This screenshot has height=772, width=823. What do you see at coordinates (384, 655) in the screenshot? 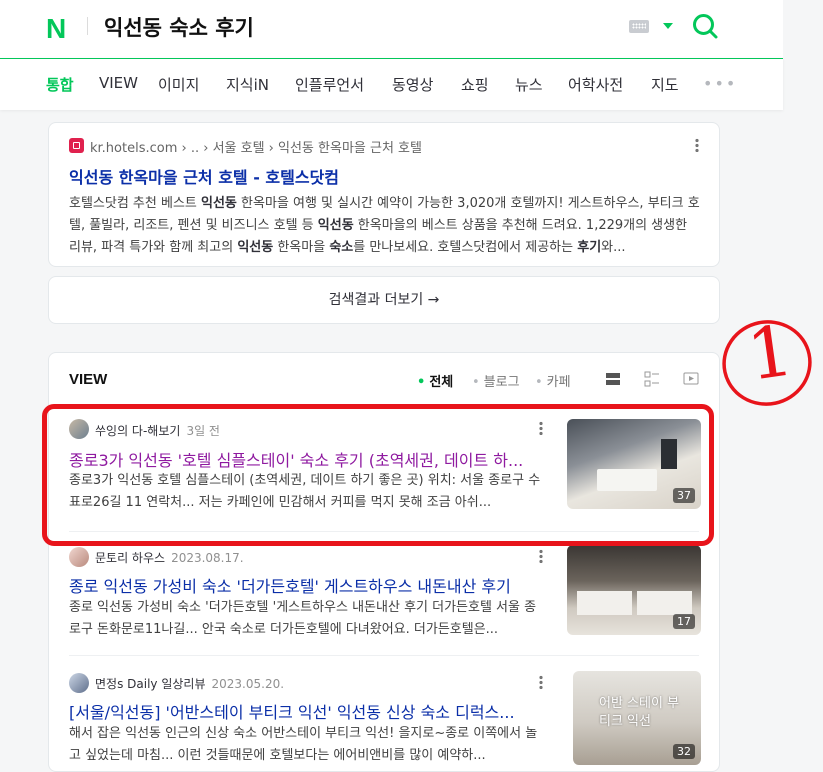
I see `item-divider` at bounding box center [384, 655].